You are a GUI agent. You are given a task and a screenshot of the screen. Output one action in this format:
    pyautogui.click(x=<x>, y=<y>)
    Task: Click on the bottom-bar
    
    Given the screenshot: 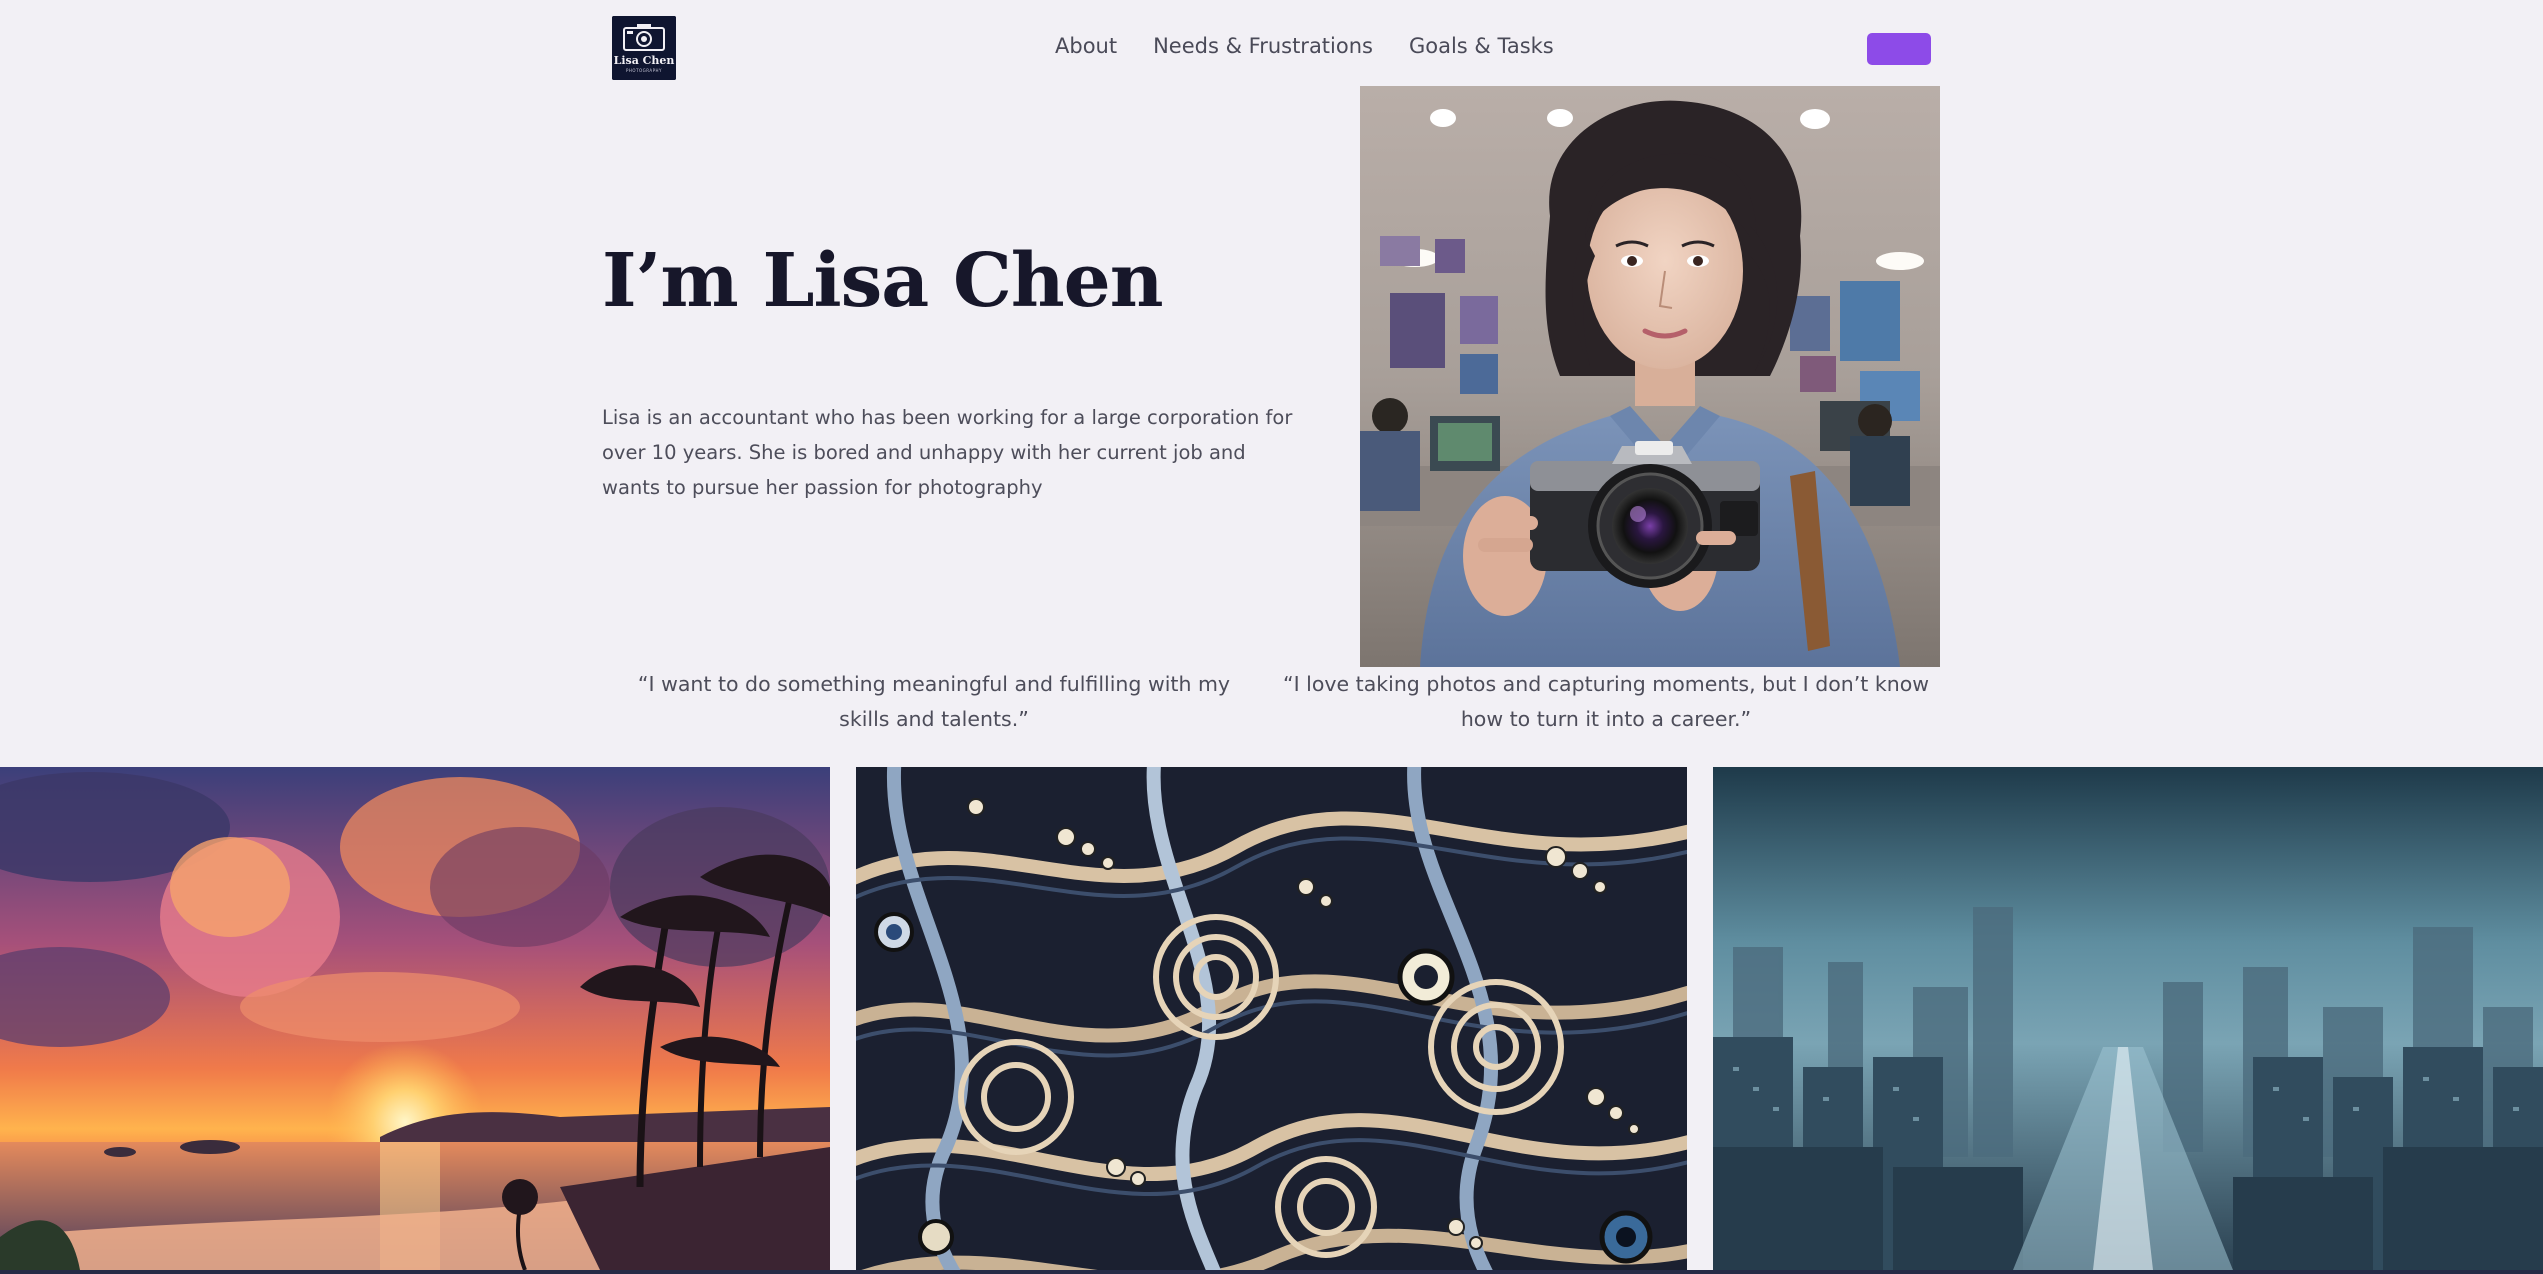 What is the action you would take?
    pyautogui.click(x=1271, y=1272)
    